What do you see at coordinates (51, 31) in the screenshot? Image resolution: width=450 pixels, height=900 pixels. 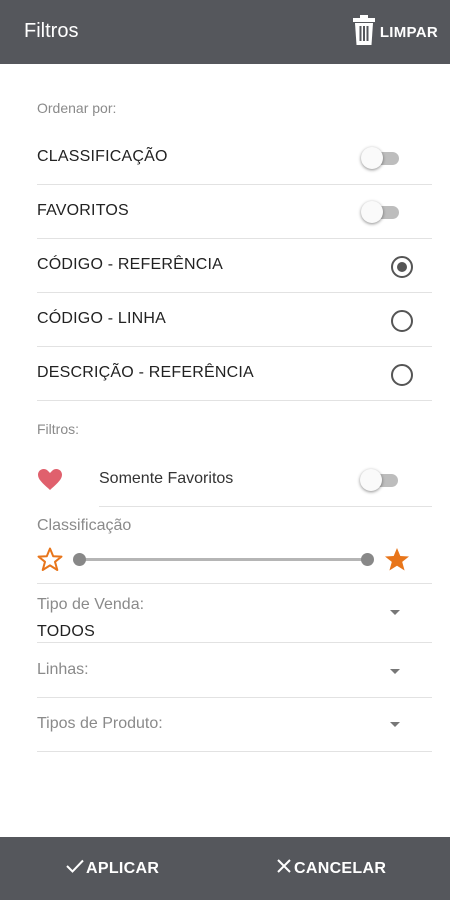 I see `page-title: Filtros` at bounding box center [51, 31].